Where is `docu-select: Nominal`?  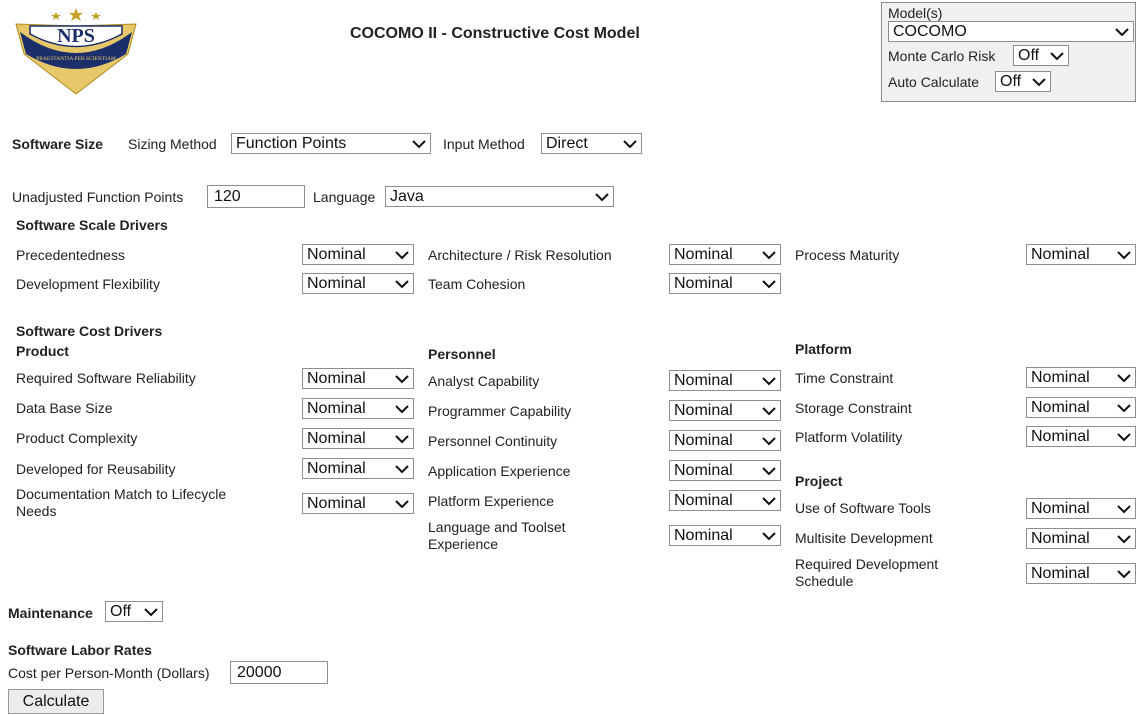 docu-select: Nominal is located at coordinates (358, 503).